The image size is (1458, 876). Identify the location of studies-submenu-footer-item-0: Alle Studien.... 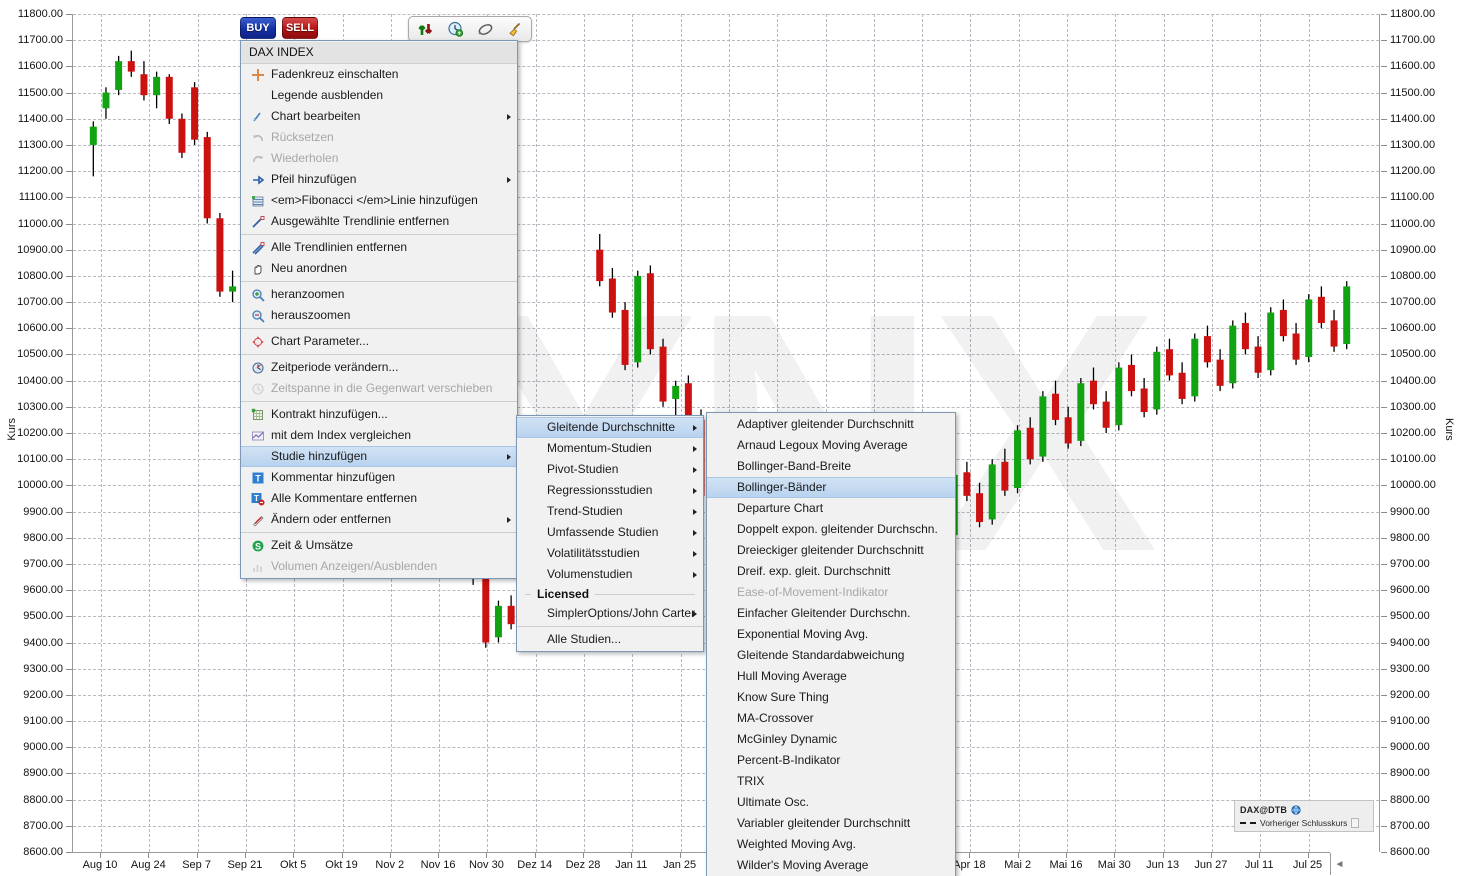
(610, 639).